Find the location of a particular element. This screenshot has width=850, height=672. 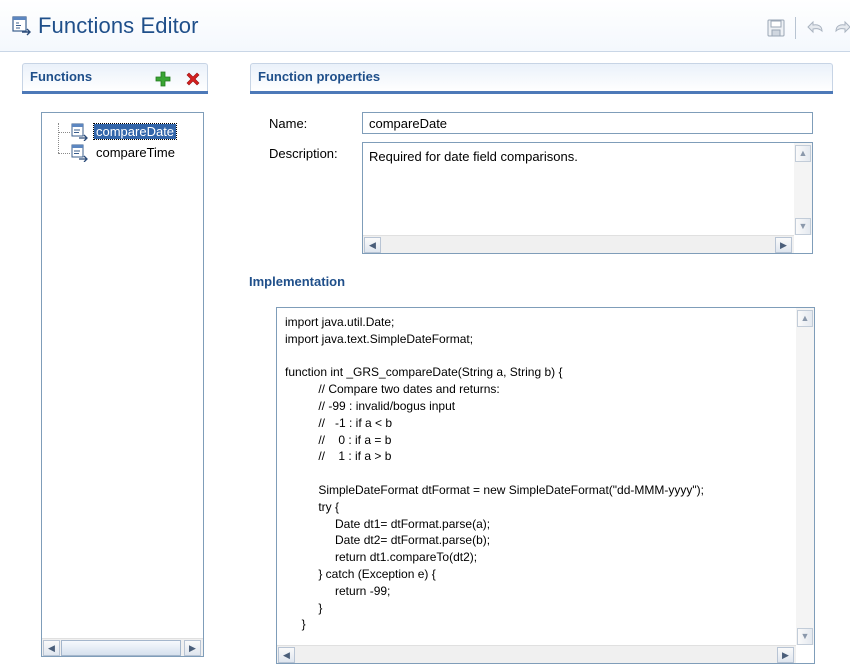

code-vertical-scrollbar: ▲ ▼ is located at coordinates (805, 476).